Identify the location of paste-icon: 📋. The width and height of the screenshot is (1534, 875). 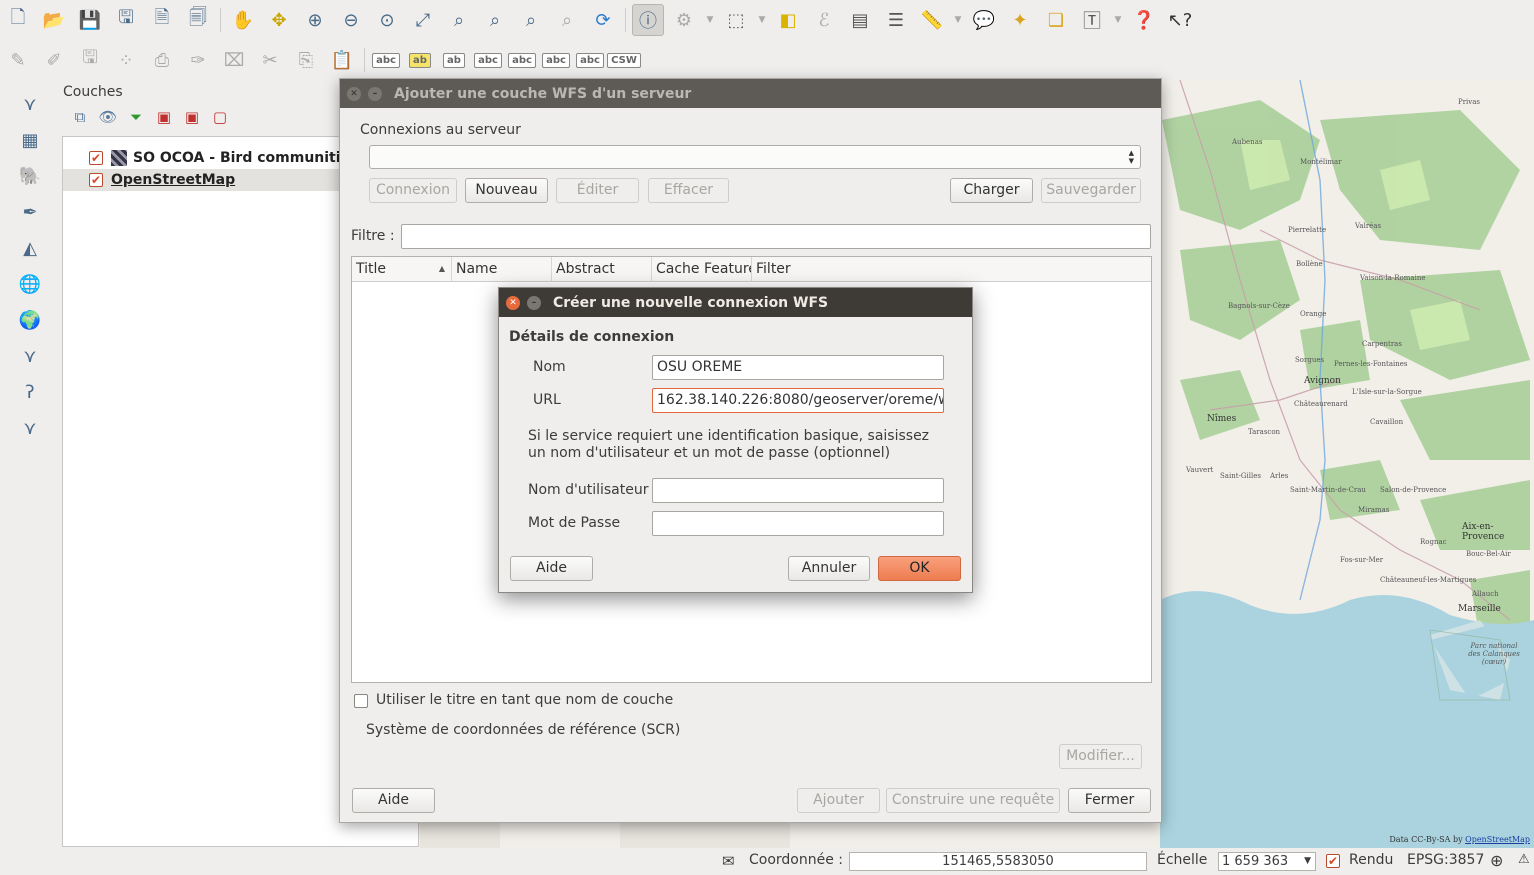
(342, 60).